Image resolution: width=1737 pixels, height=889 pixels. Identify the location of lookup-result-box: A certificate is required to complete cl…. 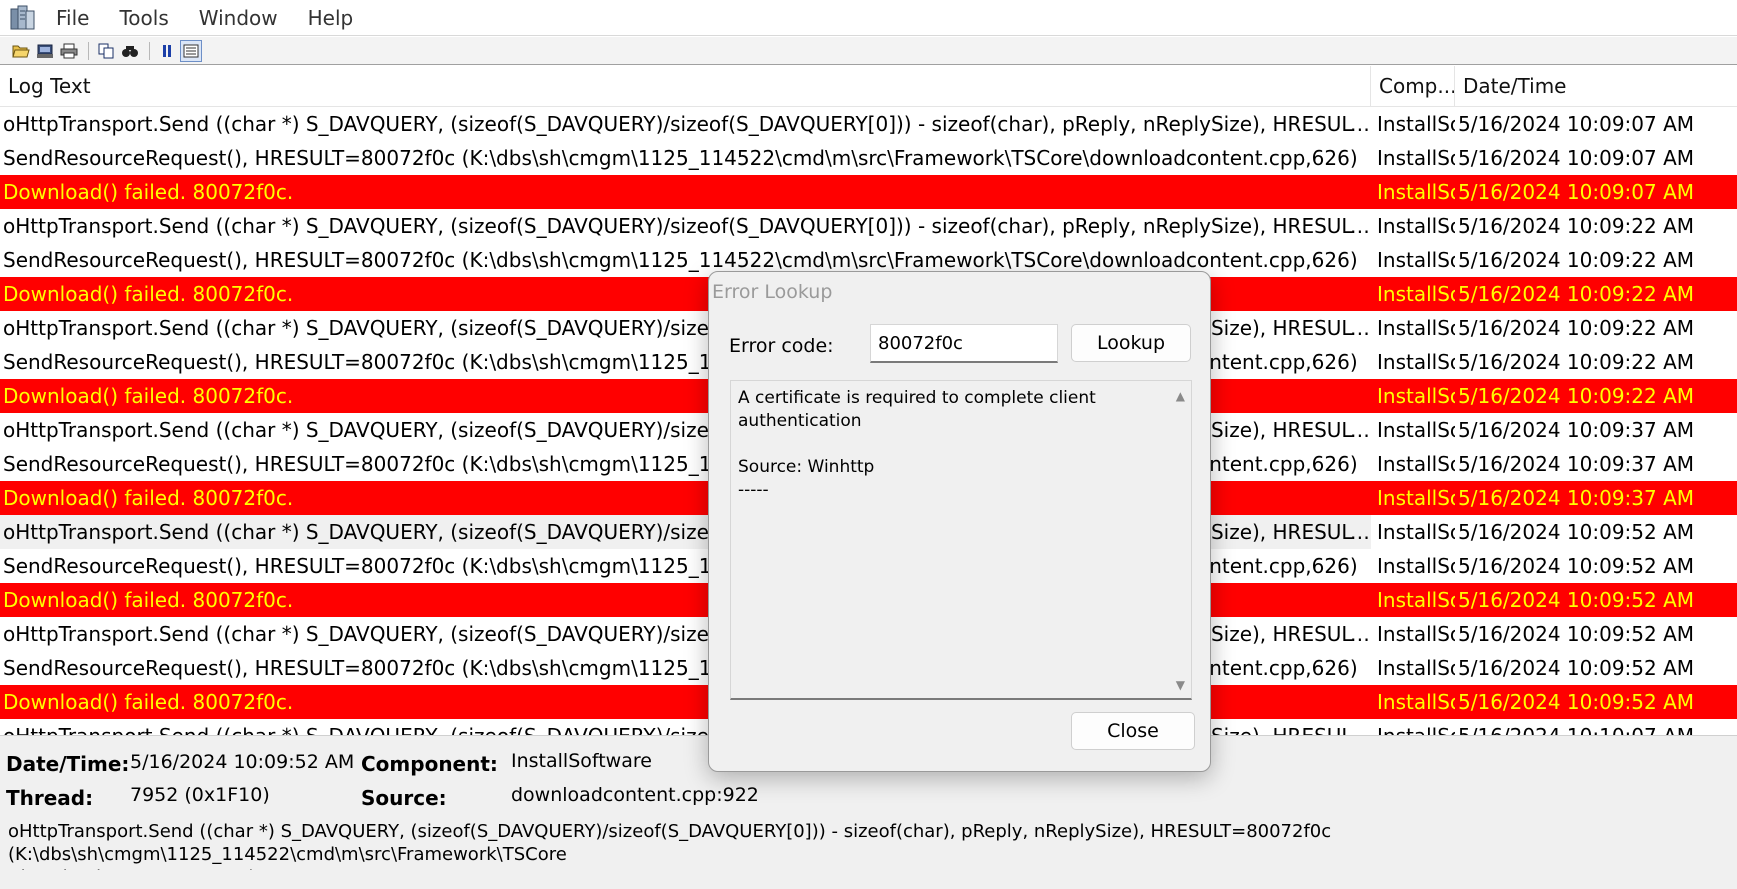
(961, 540).